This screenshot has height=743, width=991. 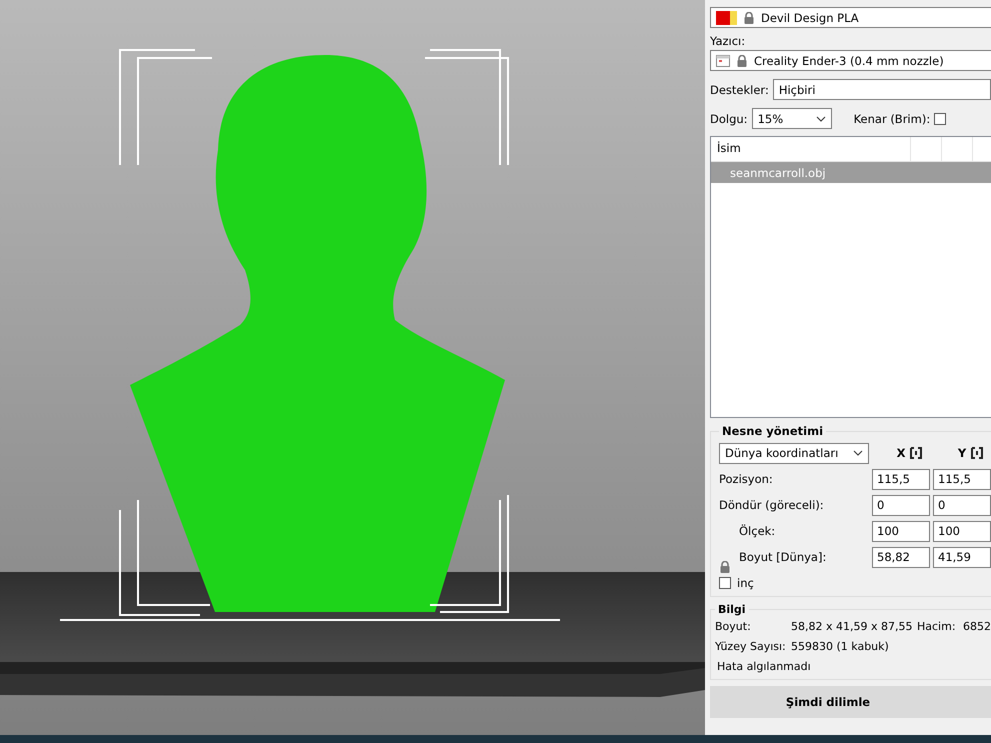 What do you see at coordinates (739, 89) in the screenshot?
I see `supports-label: Destekler:` at bounding box center [739, 89].